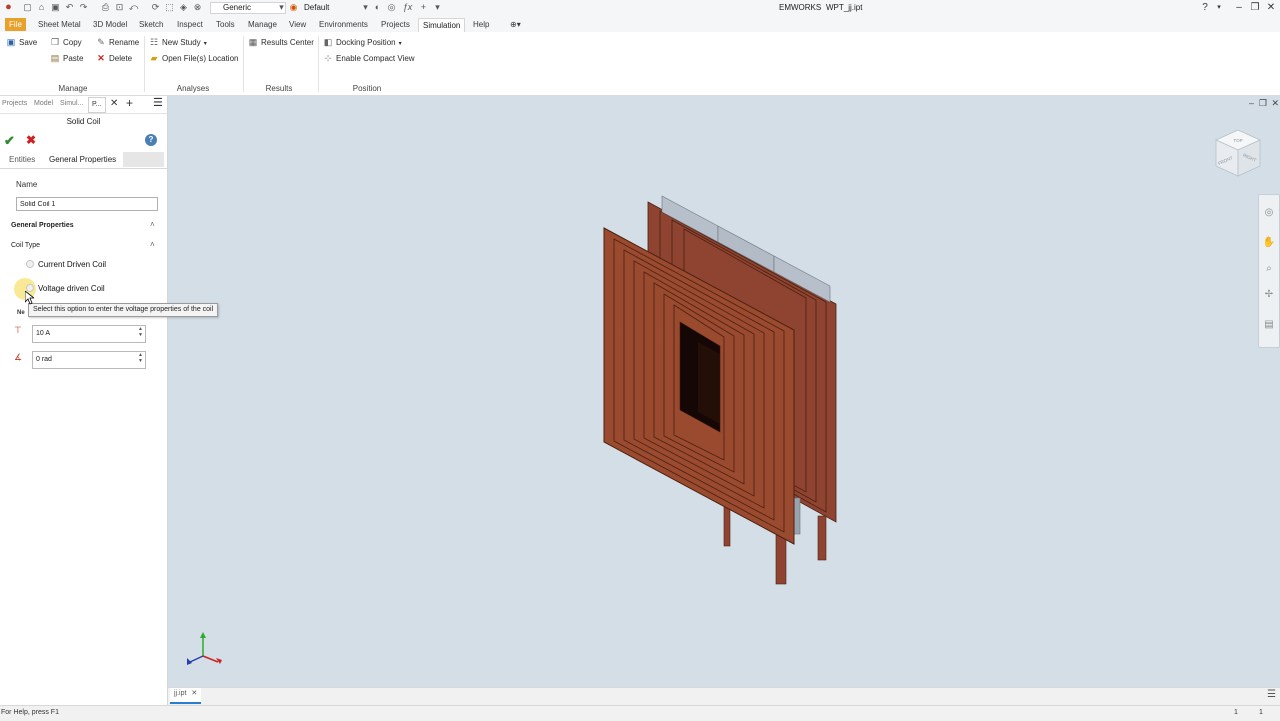  What do you see at coordinates (1255, 8) in the screenshot?
I see `restore-button: ❐` at bounding box center [1255, 8].